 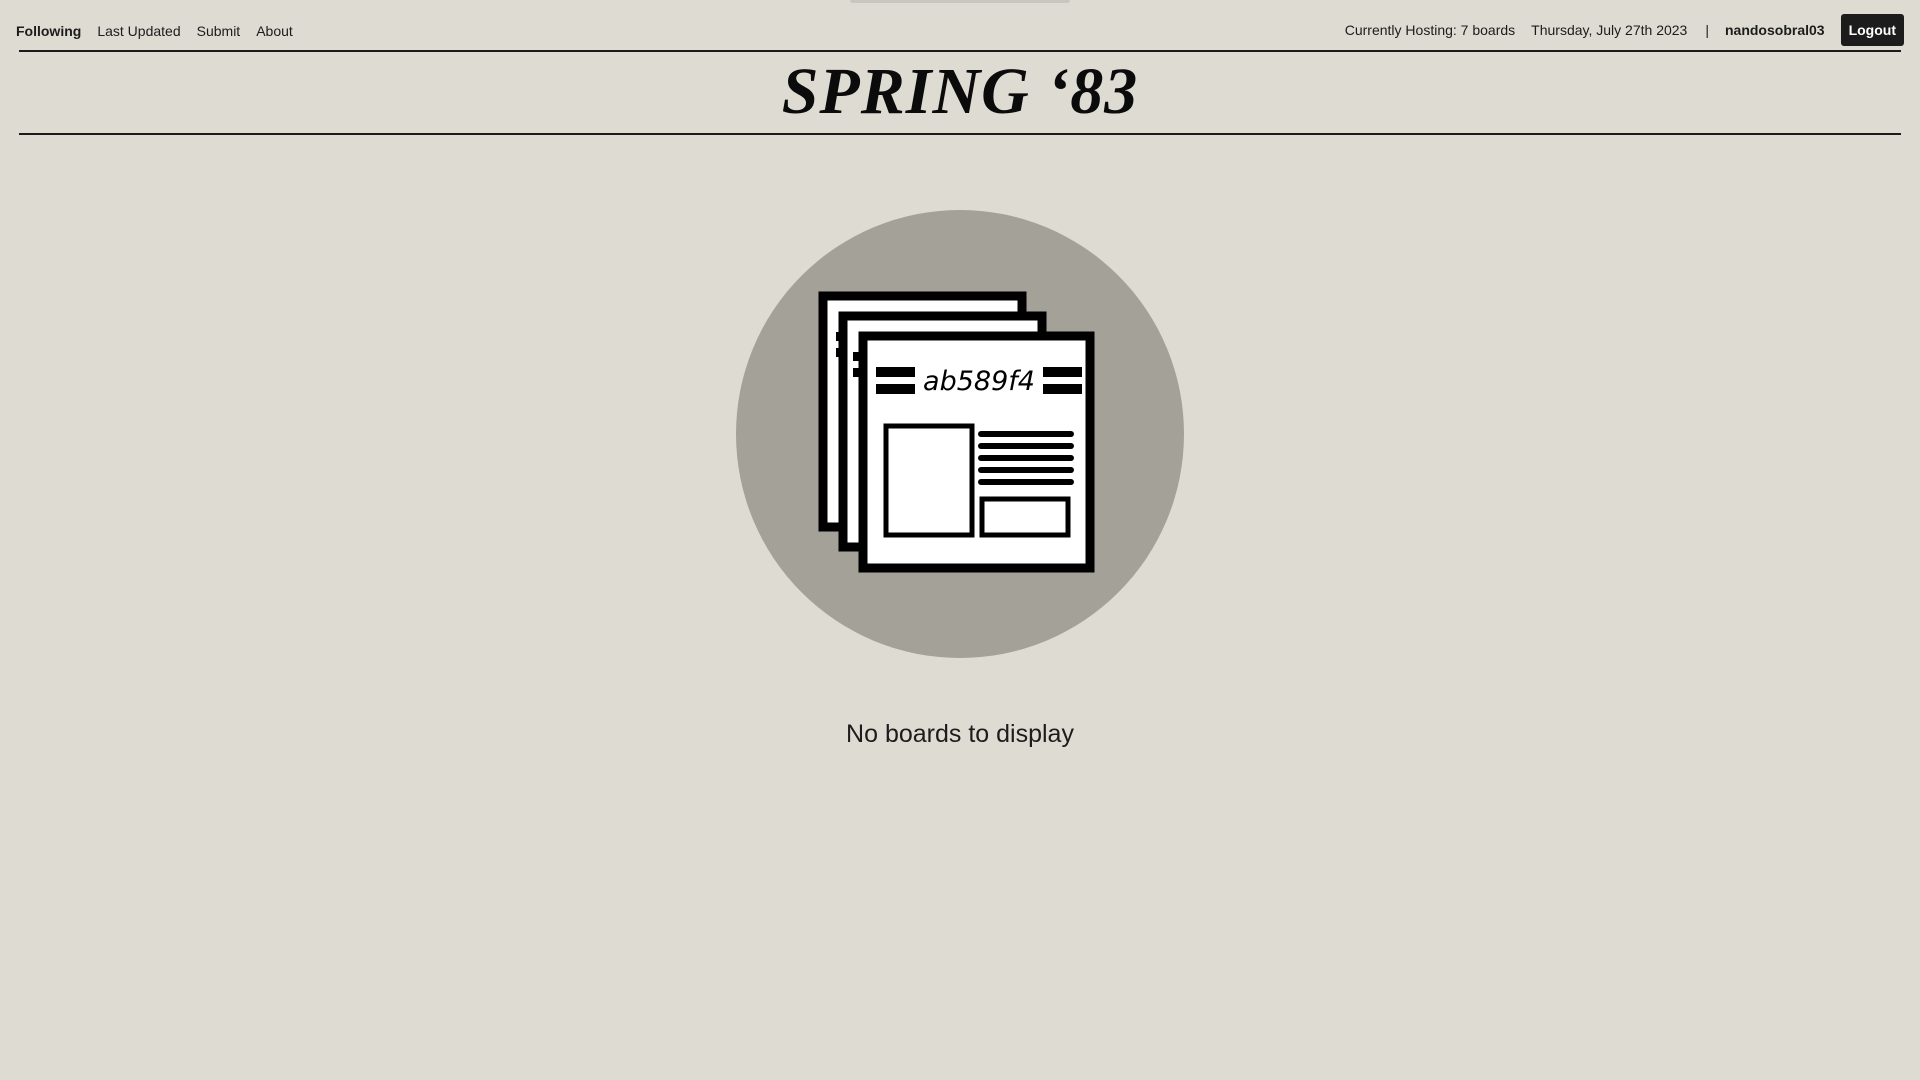 What do you see at coordinates (960, 91) in the screenshot?
I see `page-title: SPRING ‘83` at bounding box center [960, 91].